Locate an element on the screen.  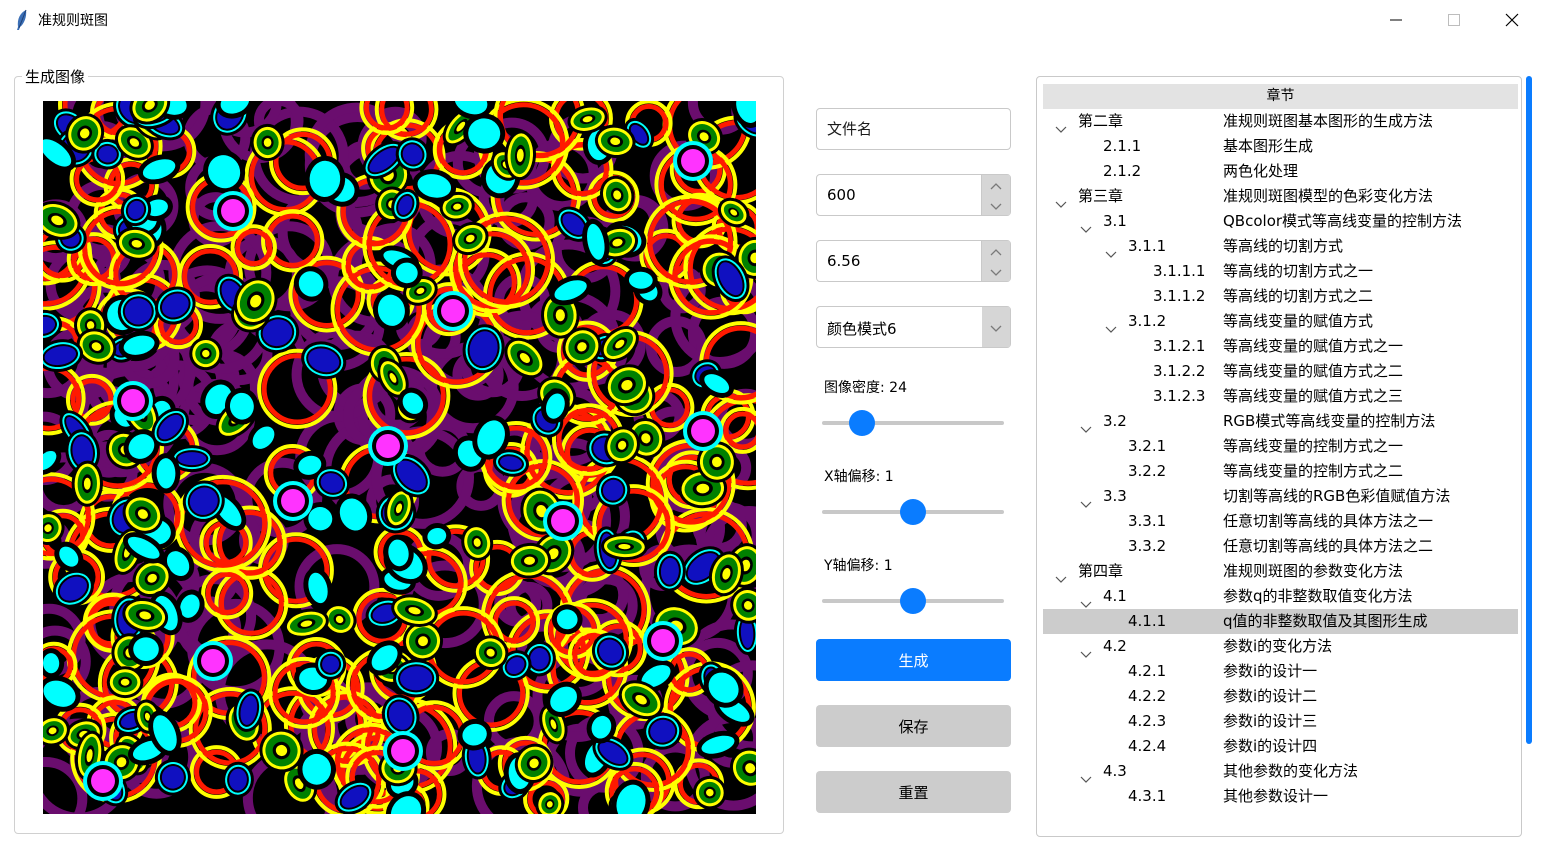
param-input is located at coordinates (897, 261).